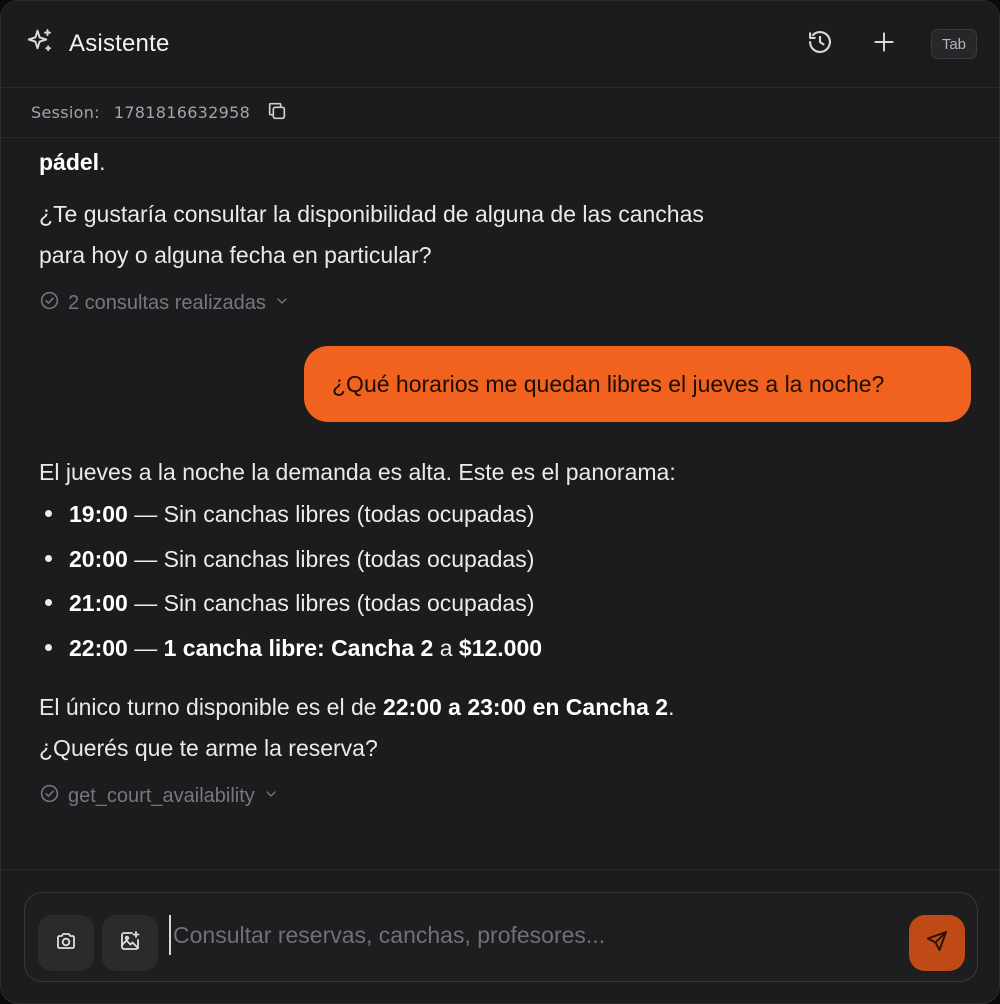  I want to click on image-plus-icon, so click(130, 943).